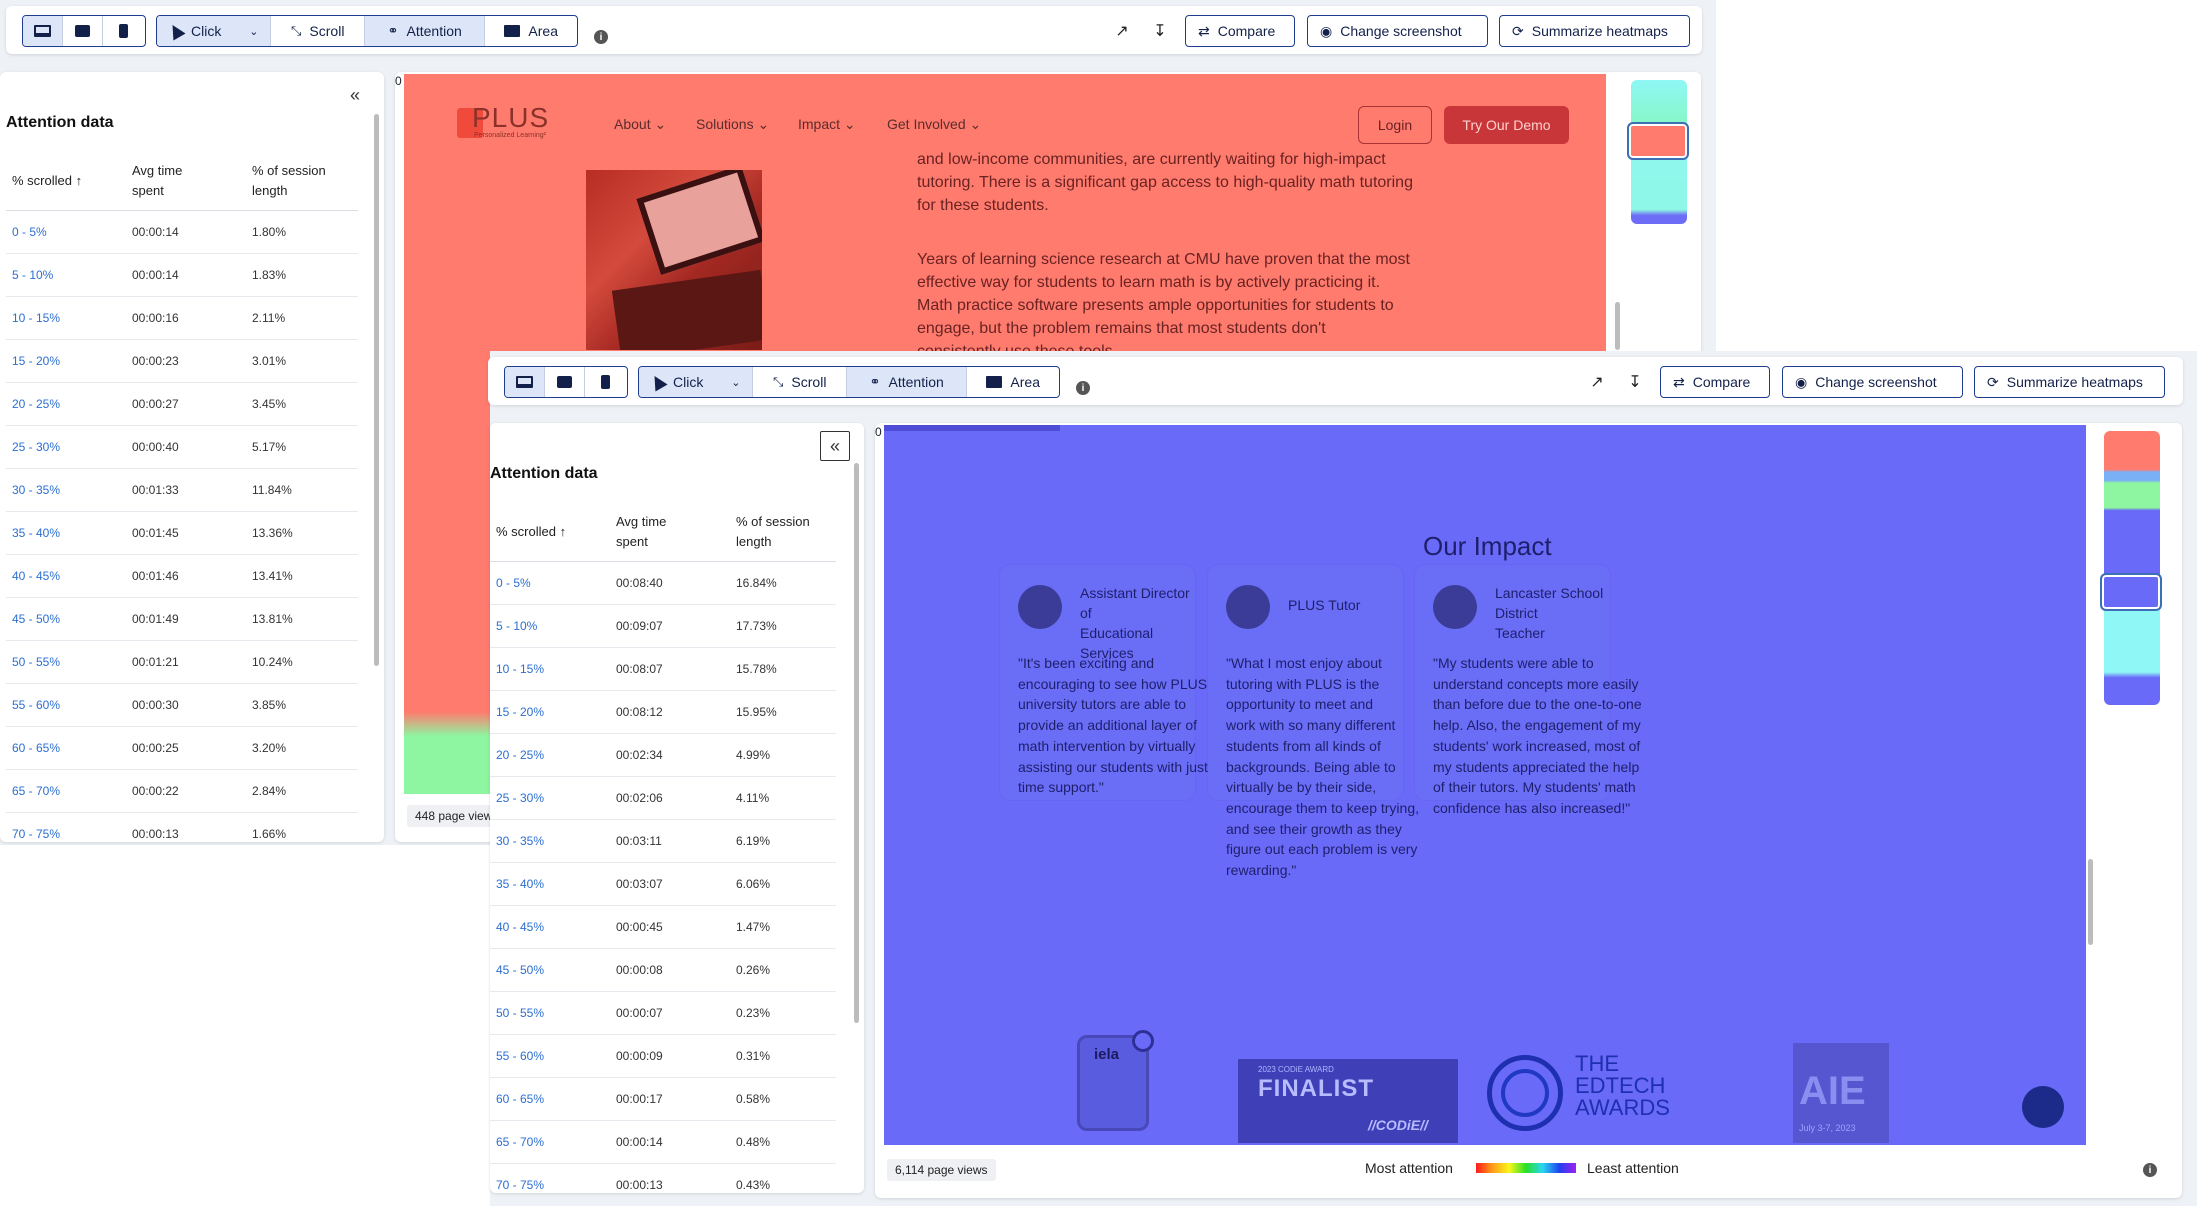  Describe the element at coordinates (302, 827) in the screenshot. I see `session-pct-cell: 1.66%` at that location.